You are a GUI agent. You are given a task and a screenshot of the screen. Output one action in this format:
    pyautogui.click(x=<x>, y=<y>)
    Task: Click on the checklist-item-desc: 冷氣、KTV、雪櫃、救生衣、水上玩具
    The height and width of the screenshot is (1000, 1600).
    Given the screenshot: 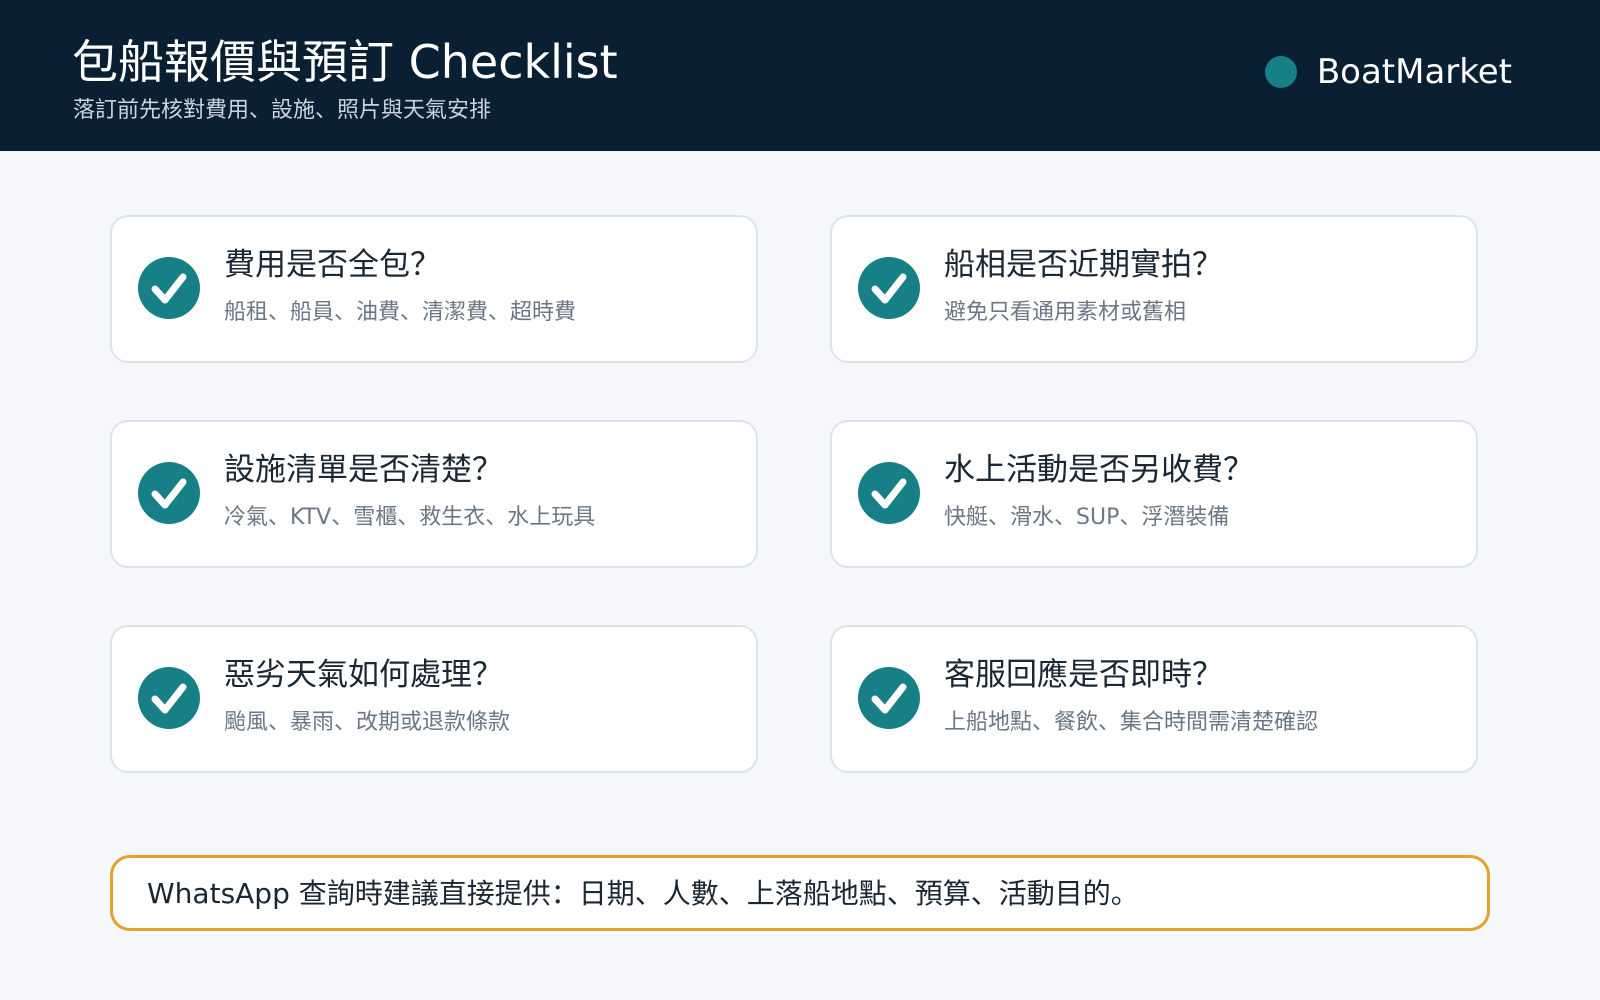 What is the action you would take?
    pyautogui.click(x=410, y=517)
    